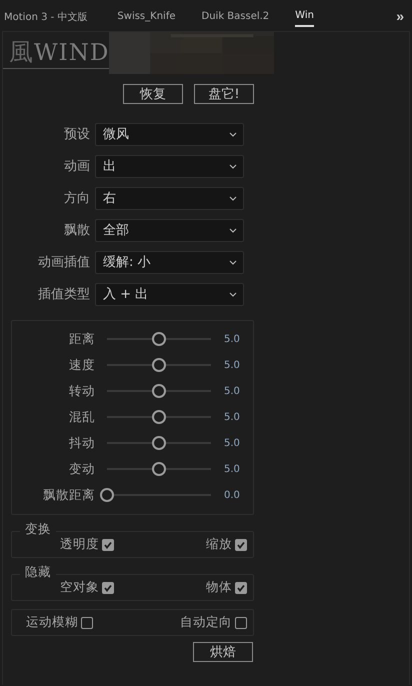 Image resolution: width=412 pixels, height=686 pixels. I want to click on checkbox-label: 自动定向, so click(206, 622).